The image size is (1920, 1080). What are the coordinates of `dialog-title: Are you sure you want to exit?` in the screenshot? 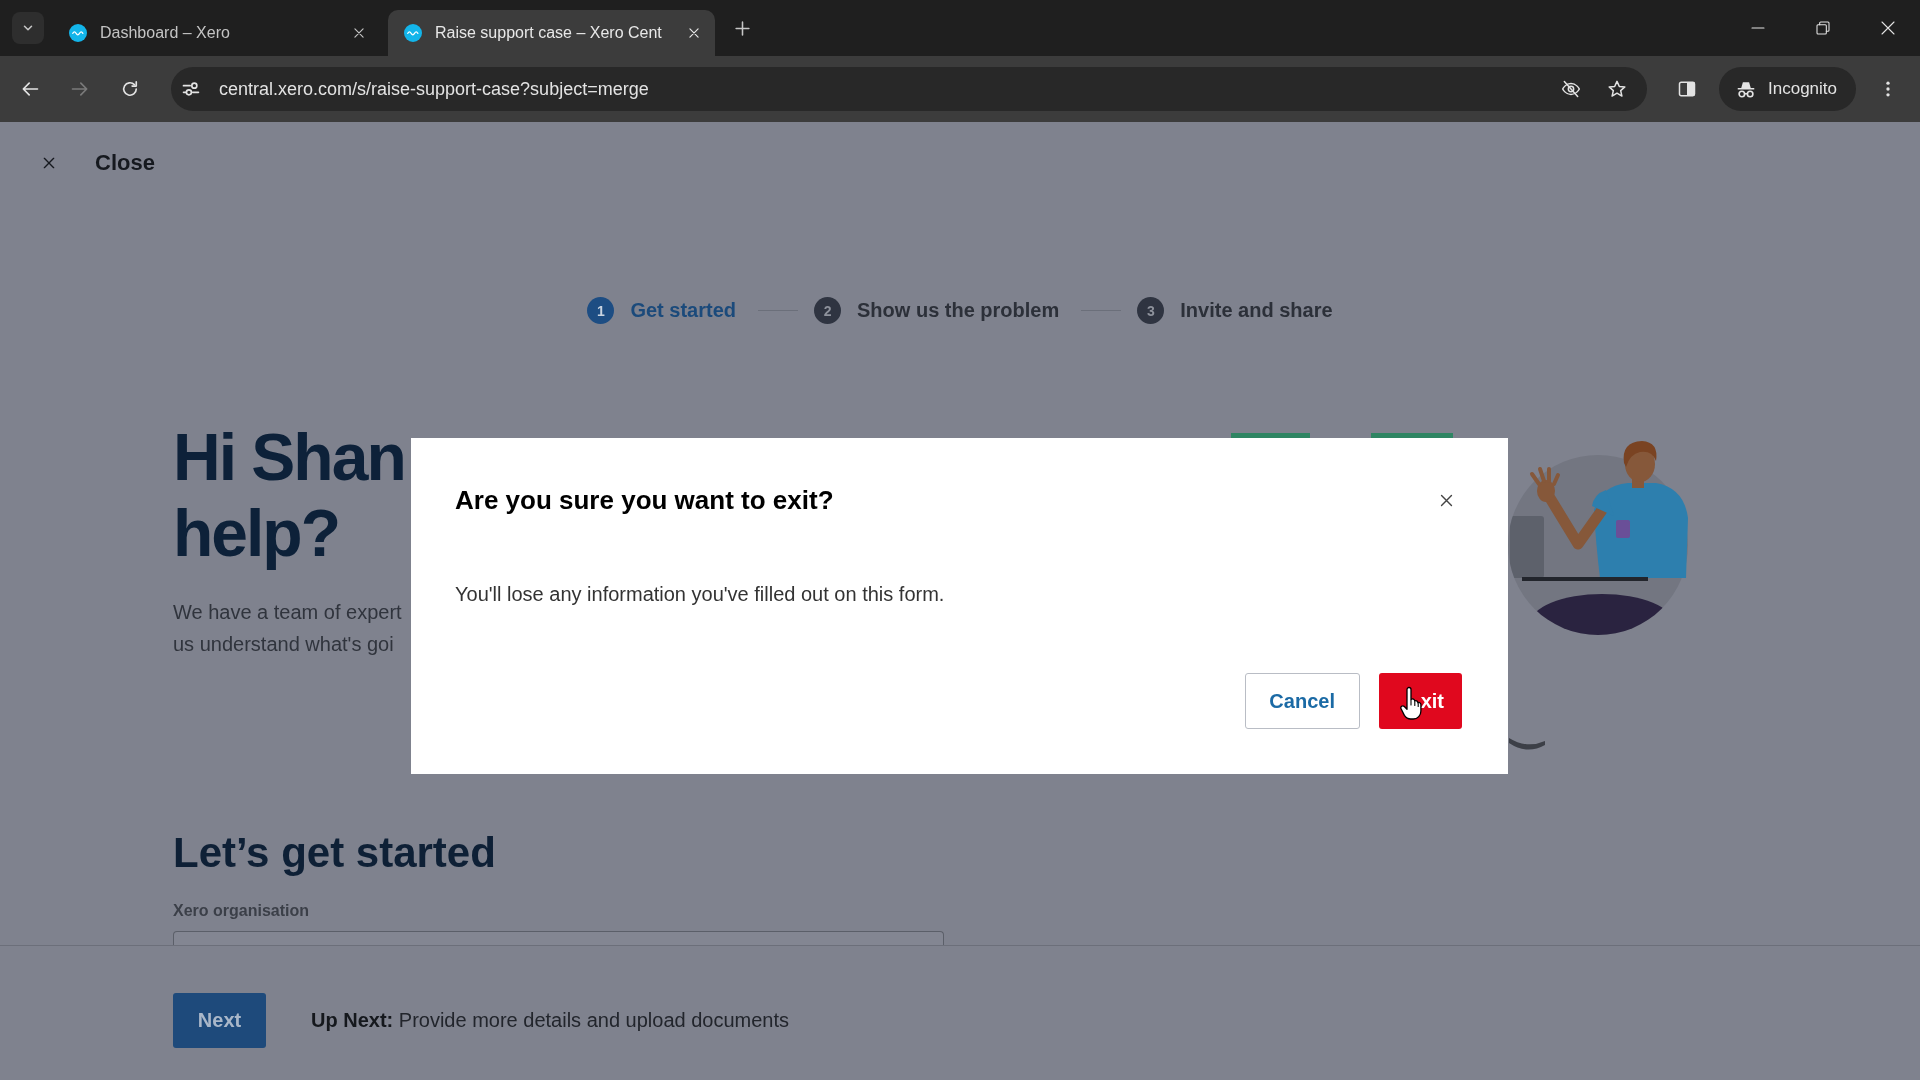 It's located at (644, 500).